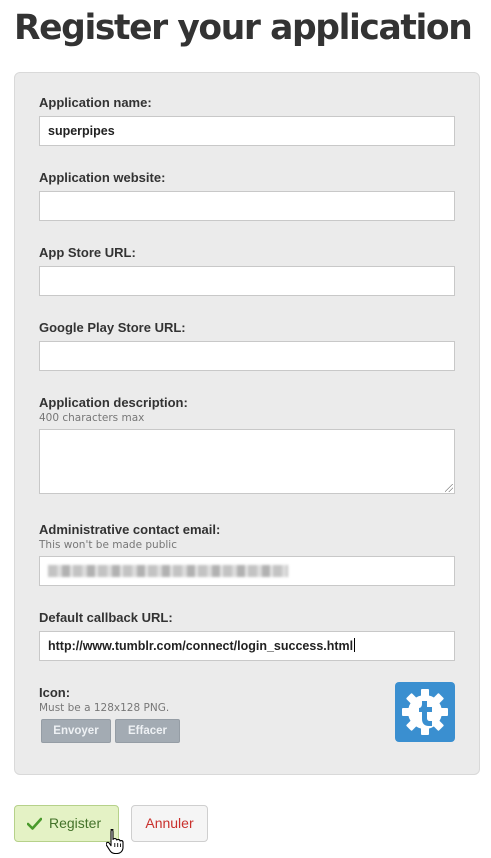 This screenshot has width=491, height=858. I want to click on tumblr-gear-icon, so click(425, 712).